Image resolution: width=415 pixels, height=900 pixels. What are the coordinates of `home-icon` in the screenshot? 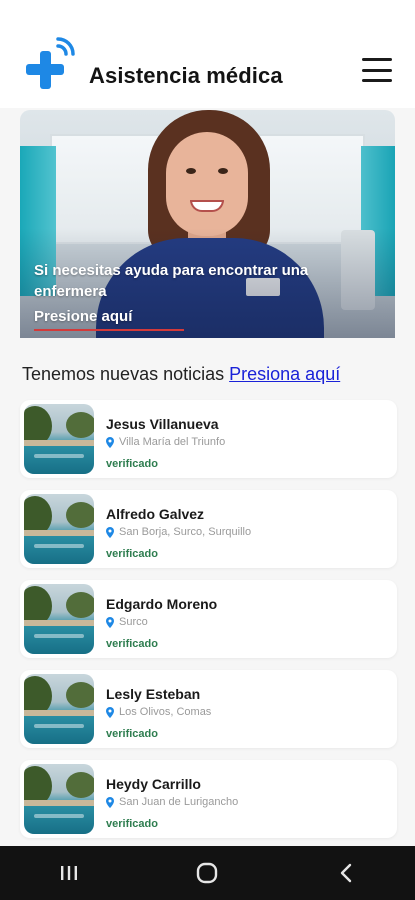 It's located at (207, 873).